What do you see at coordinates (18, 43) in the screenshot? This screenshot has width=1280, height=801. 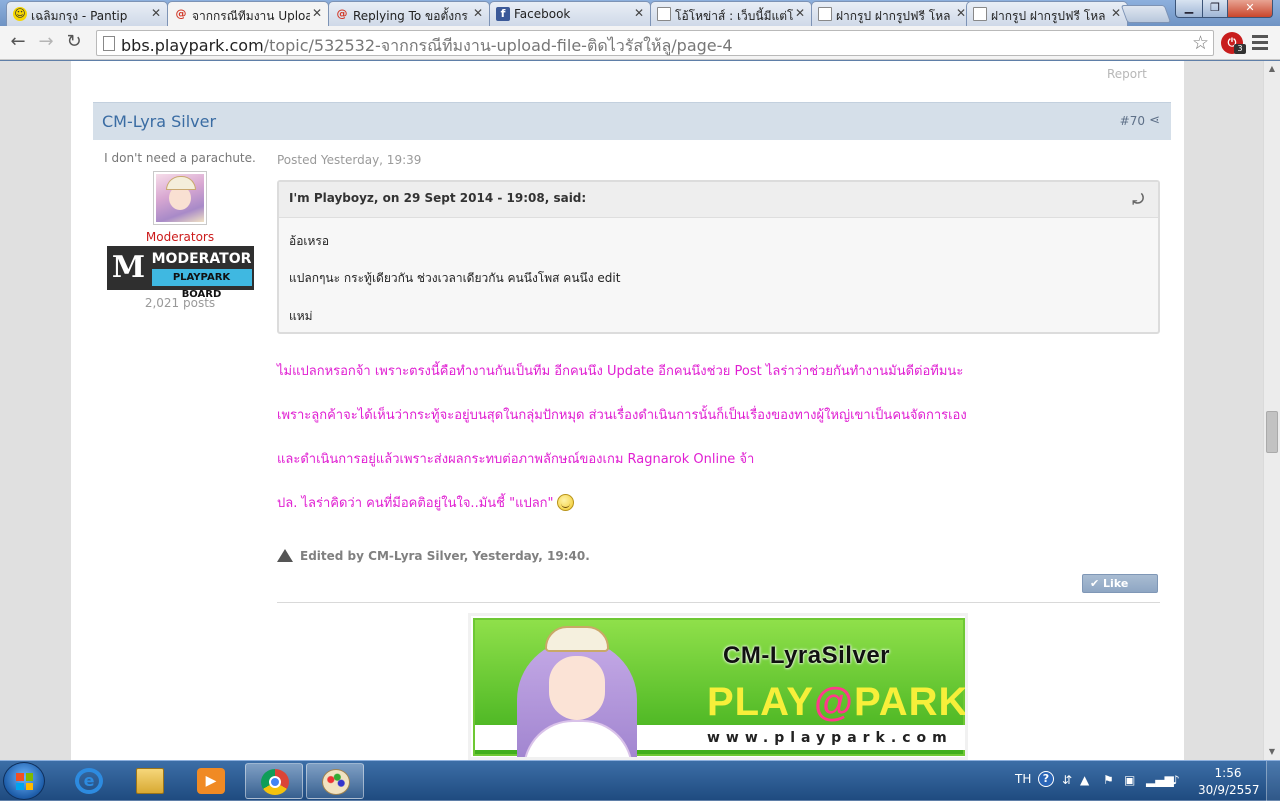 I see `back-arrow-icon: ←` at bounding box center [18, 43].